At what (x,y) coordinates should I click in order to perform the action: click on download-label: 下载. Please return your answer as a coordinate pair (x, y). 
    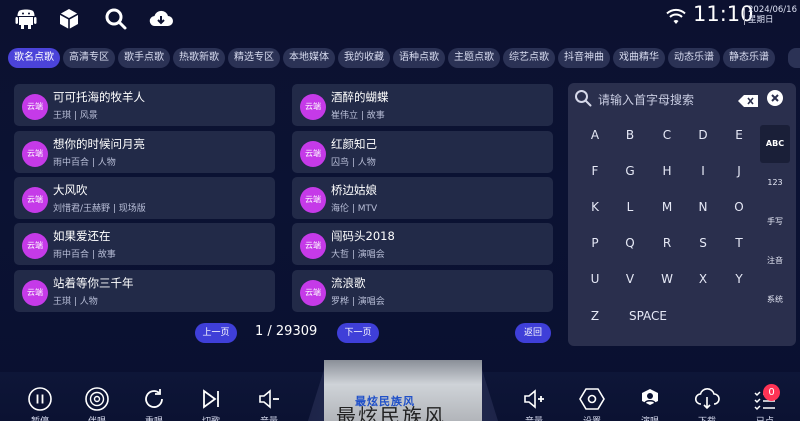
    Looking at the image, I should click on (707, 417).